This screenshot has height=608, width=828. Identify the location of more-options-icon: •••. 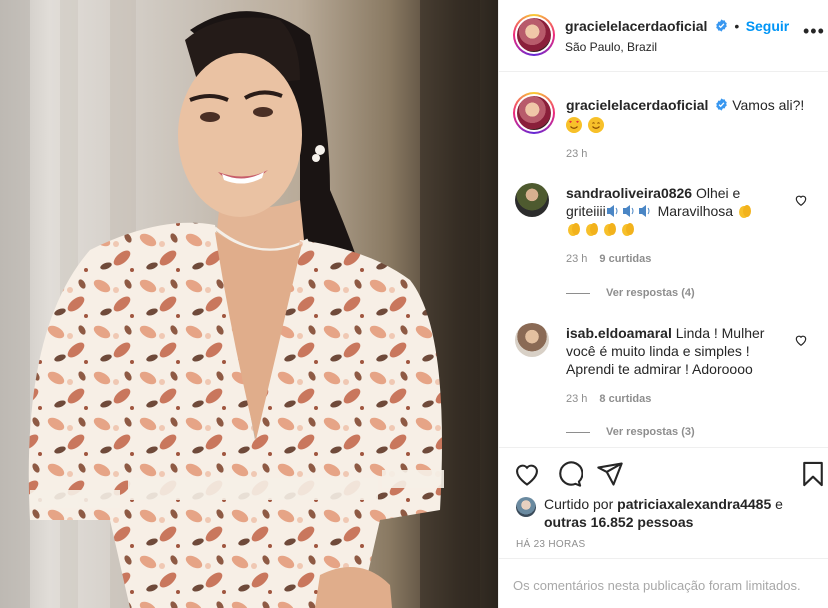
(813, 33).